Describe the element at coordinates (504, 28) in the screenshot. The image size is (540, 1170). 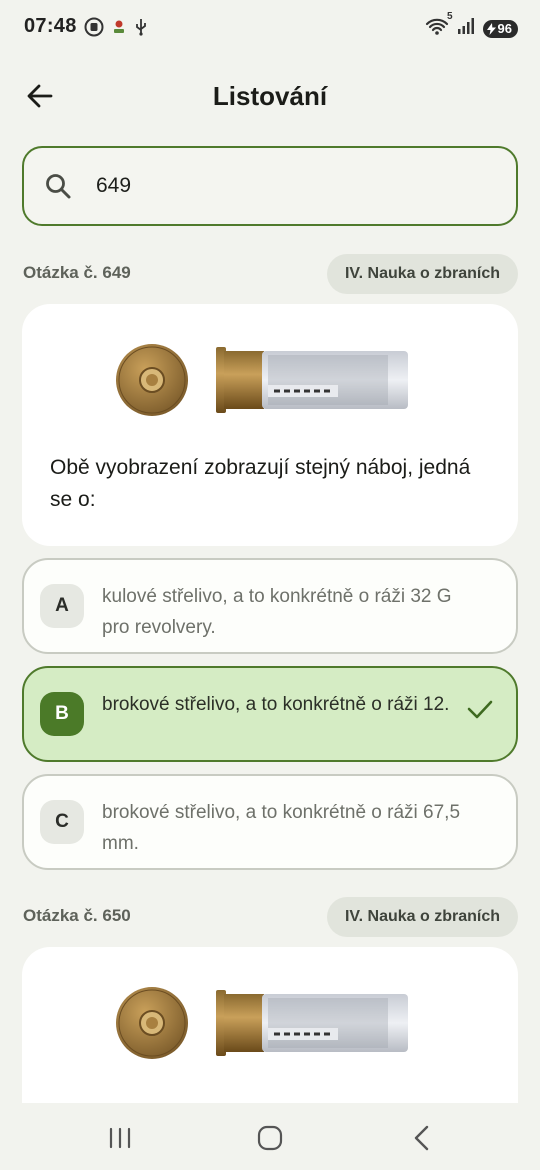
I see `battery-level: 96` at that location.